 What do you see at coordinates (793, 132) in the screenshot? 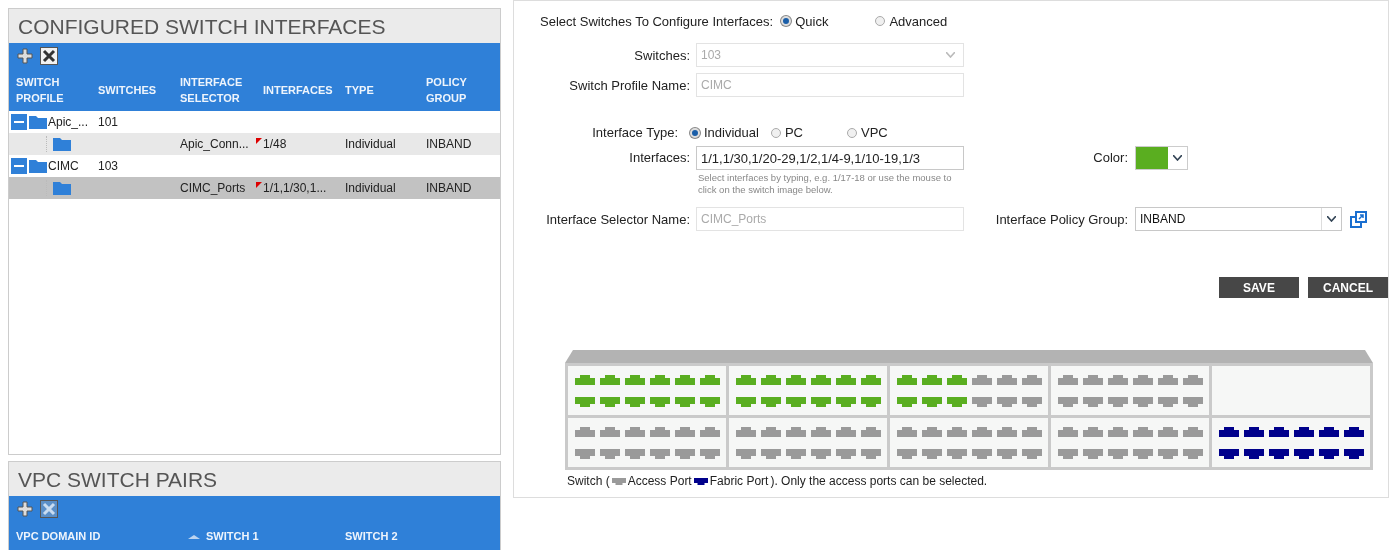
I see `radio-label: PC` at bounding box center [793, 132].